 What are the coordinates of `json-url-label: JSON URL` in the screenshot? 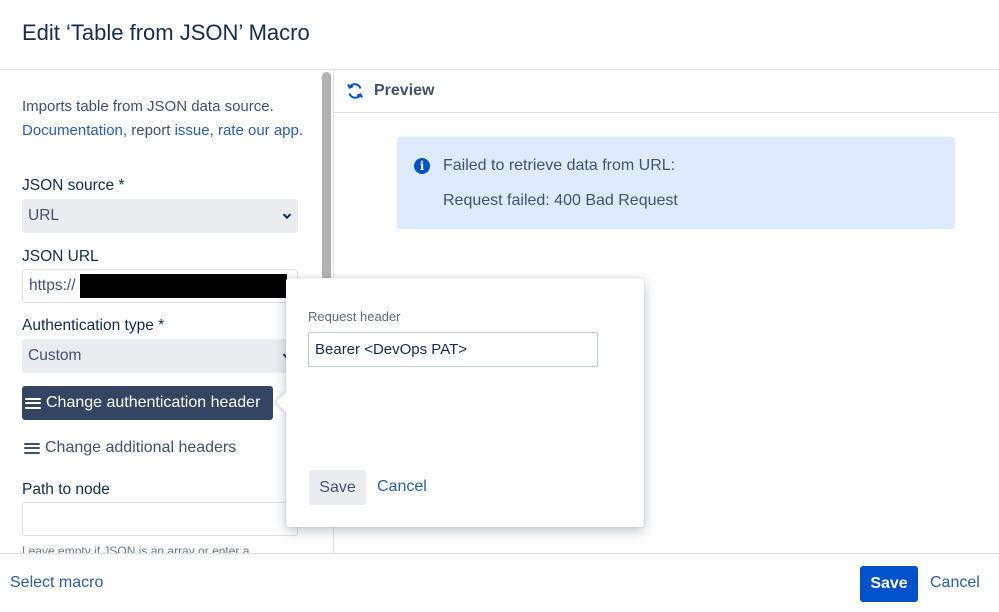 It's located at (60, 256).